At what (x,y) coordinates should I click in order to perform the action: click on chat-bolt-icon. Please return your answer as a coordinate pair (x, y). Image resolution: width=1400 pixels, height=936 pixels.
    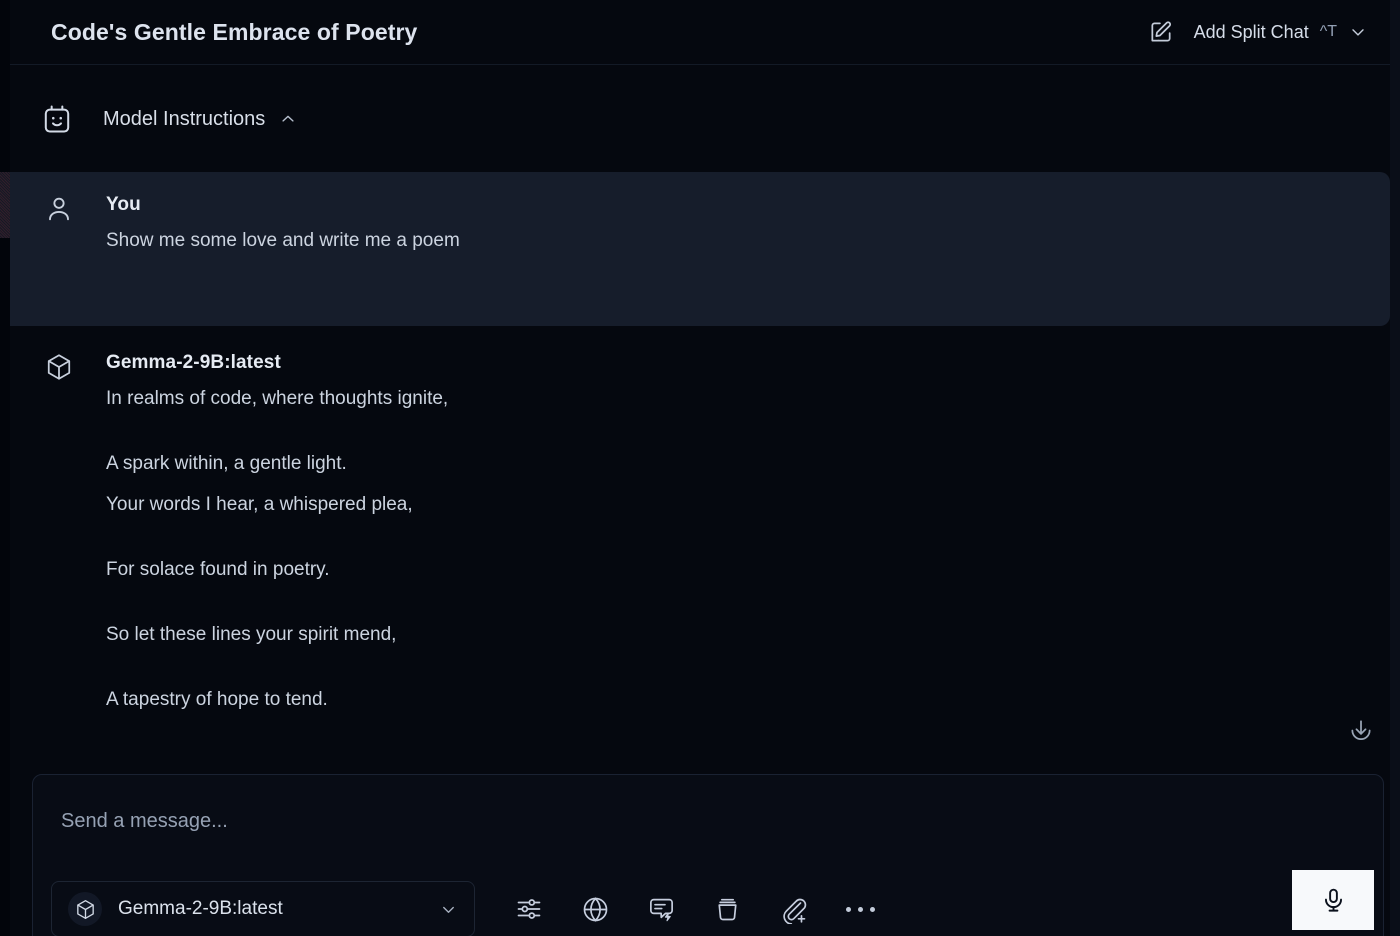
    Looking at the image, I should click on (661, 909).